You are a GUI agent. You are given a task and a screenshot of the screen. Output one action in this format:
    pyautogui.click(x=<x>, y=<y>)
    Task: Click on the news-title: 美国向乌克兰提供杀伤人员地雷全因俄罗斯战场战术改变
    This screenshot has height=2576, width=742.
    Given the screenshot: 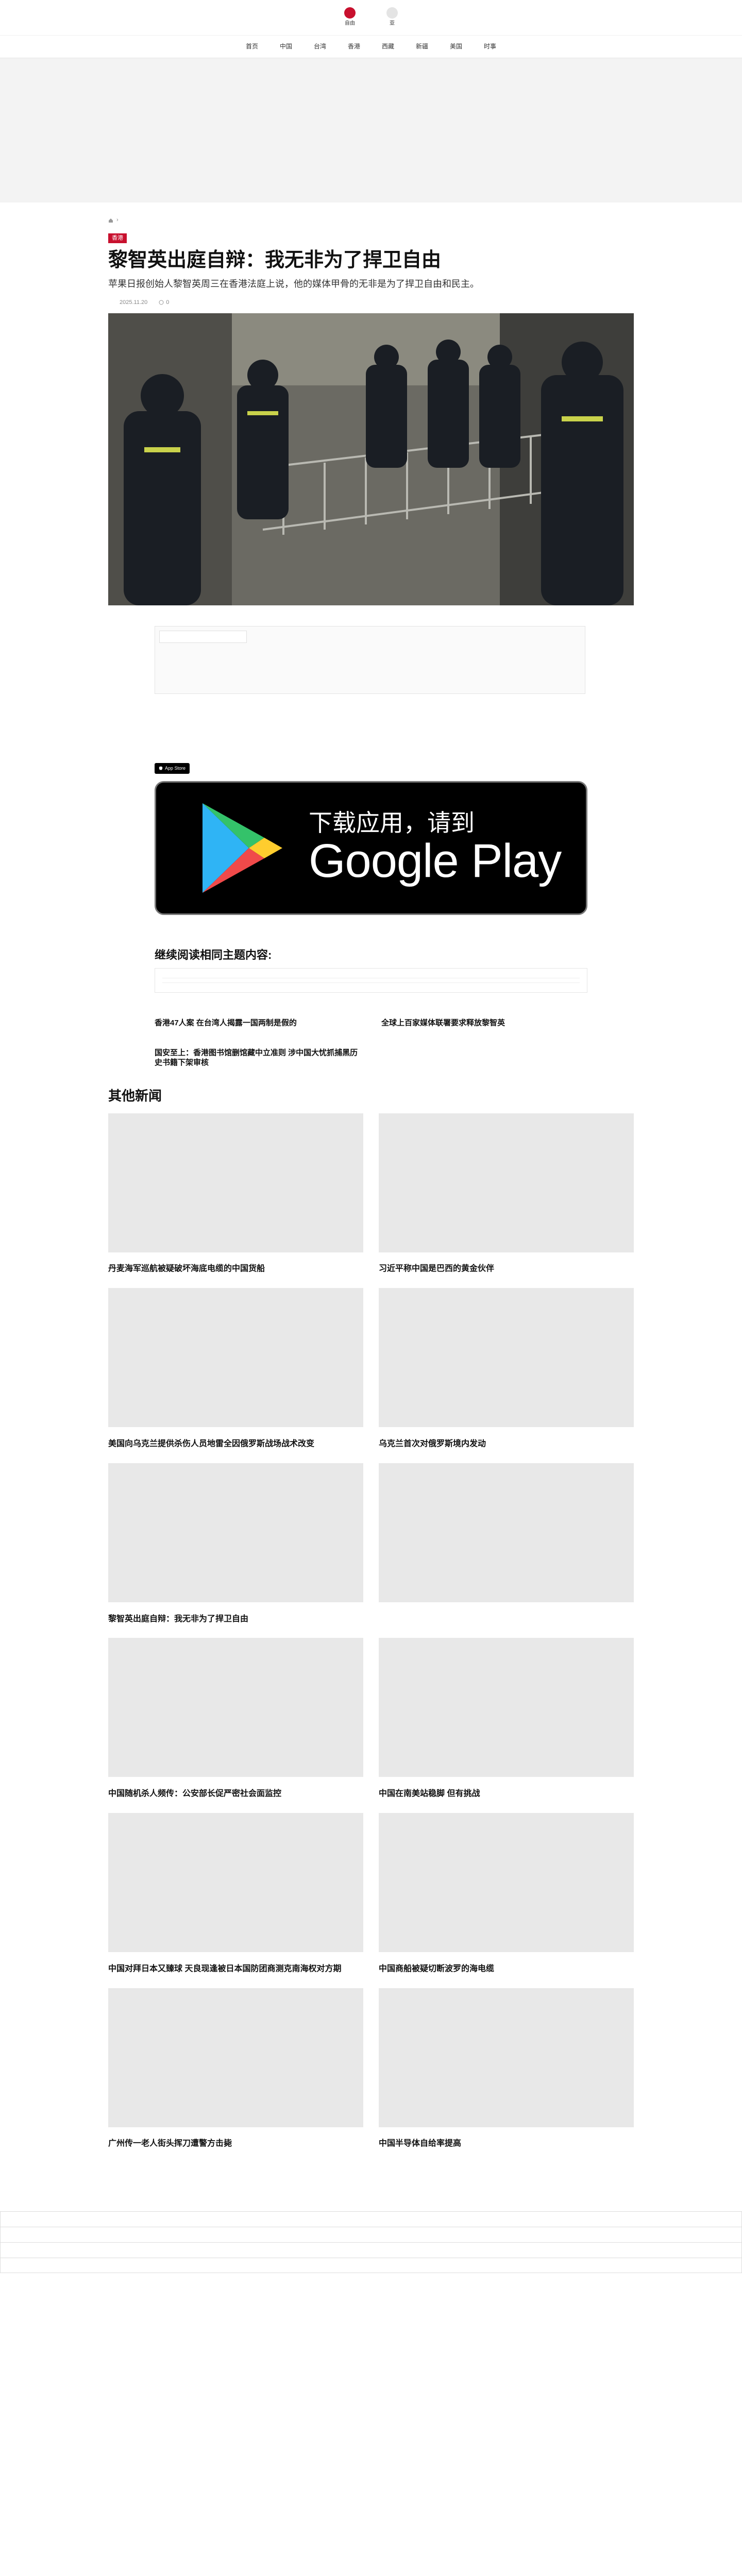 What is the action you would take?
    pyautogui.click(x=211, y=1443)
    